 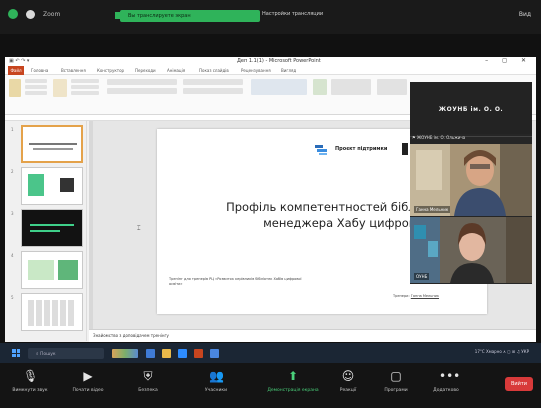 I want to click on share-screen-label: Демонстрація екрана, so click(x=293, y=390).